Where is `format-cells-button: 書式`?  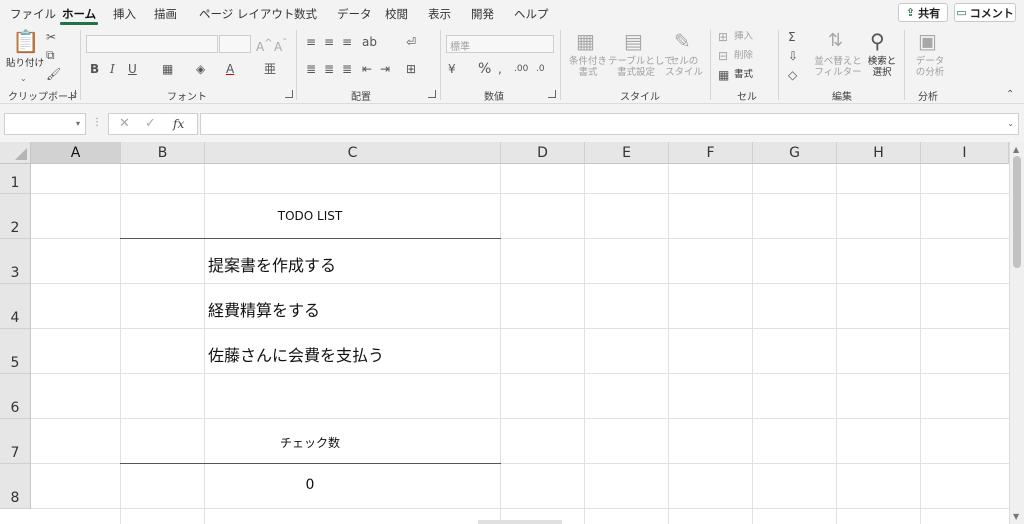
format-cells-button: 書式 is located at coordinates (743, 74).